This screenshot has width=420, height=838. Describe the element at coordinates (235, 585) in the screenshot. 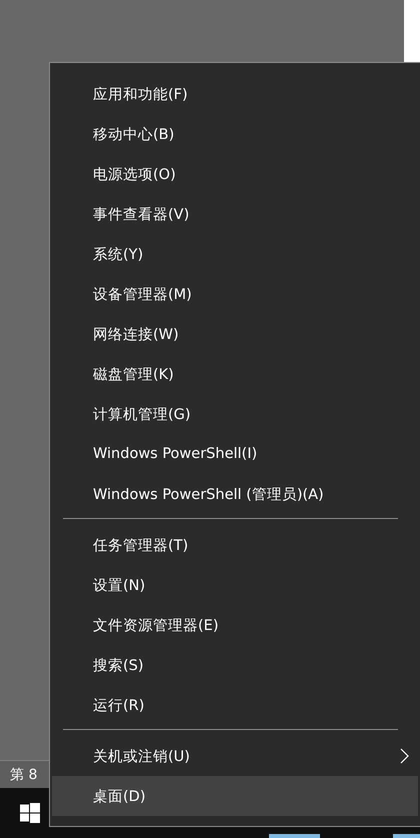

I see `menu-item: 设置(N)` at that location.